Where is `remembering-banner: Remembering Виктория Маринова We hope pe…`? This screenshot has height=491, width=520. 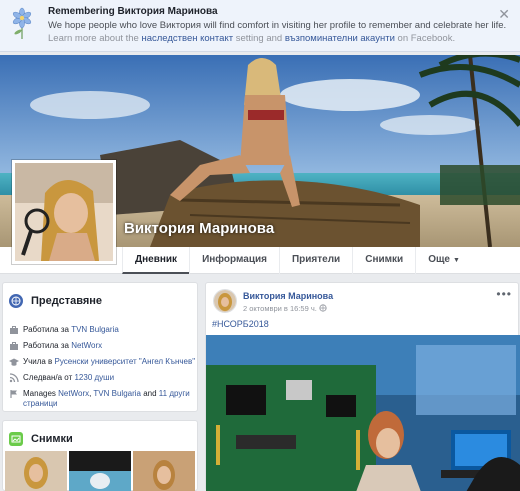
remembering-banner: Remembering Виктория Маринова We hope pe… is located at coordinates (260, 26).